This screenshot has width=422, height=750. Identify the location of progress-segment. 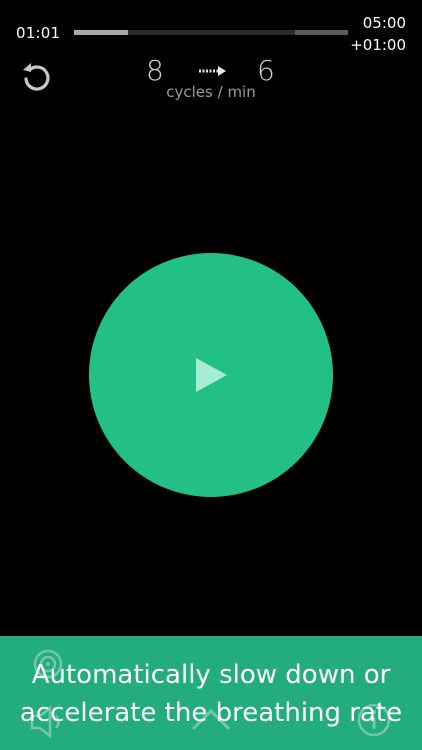
(211, 32).